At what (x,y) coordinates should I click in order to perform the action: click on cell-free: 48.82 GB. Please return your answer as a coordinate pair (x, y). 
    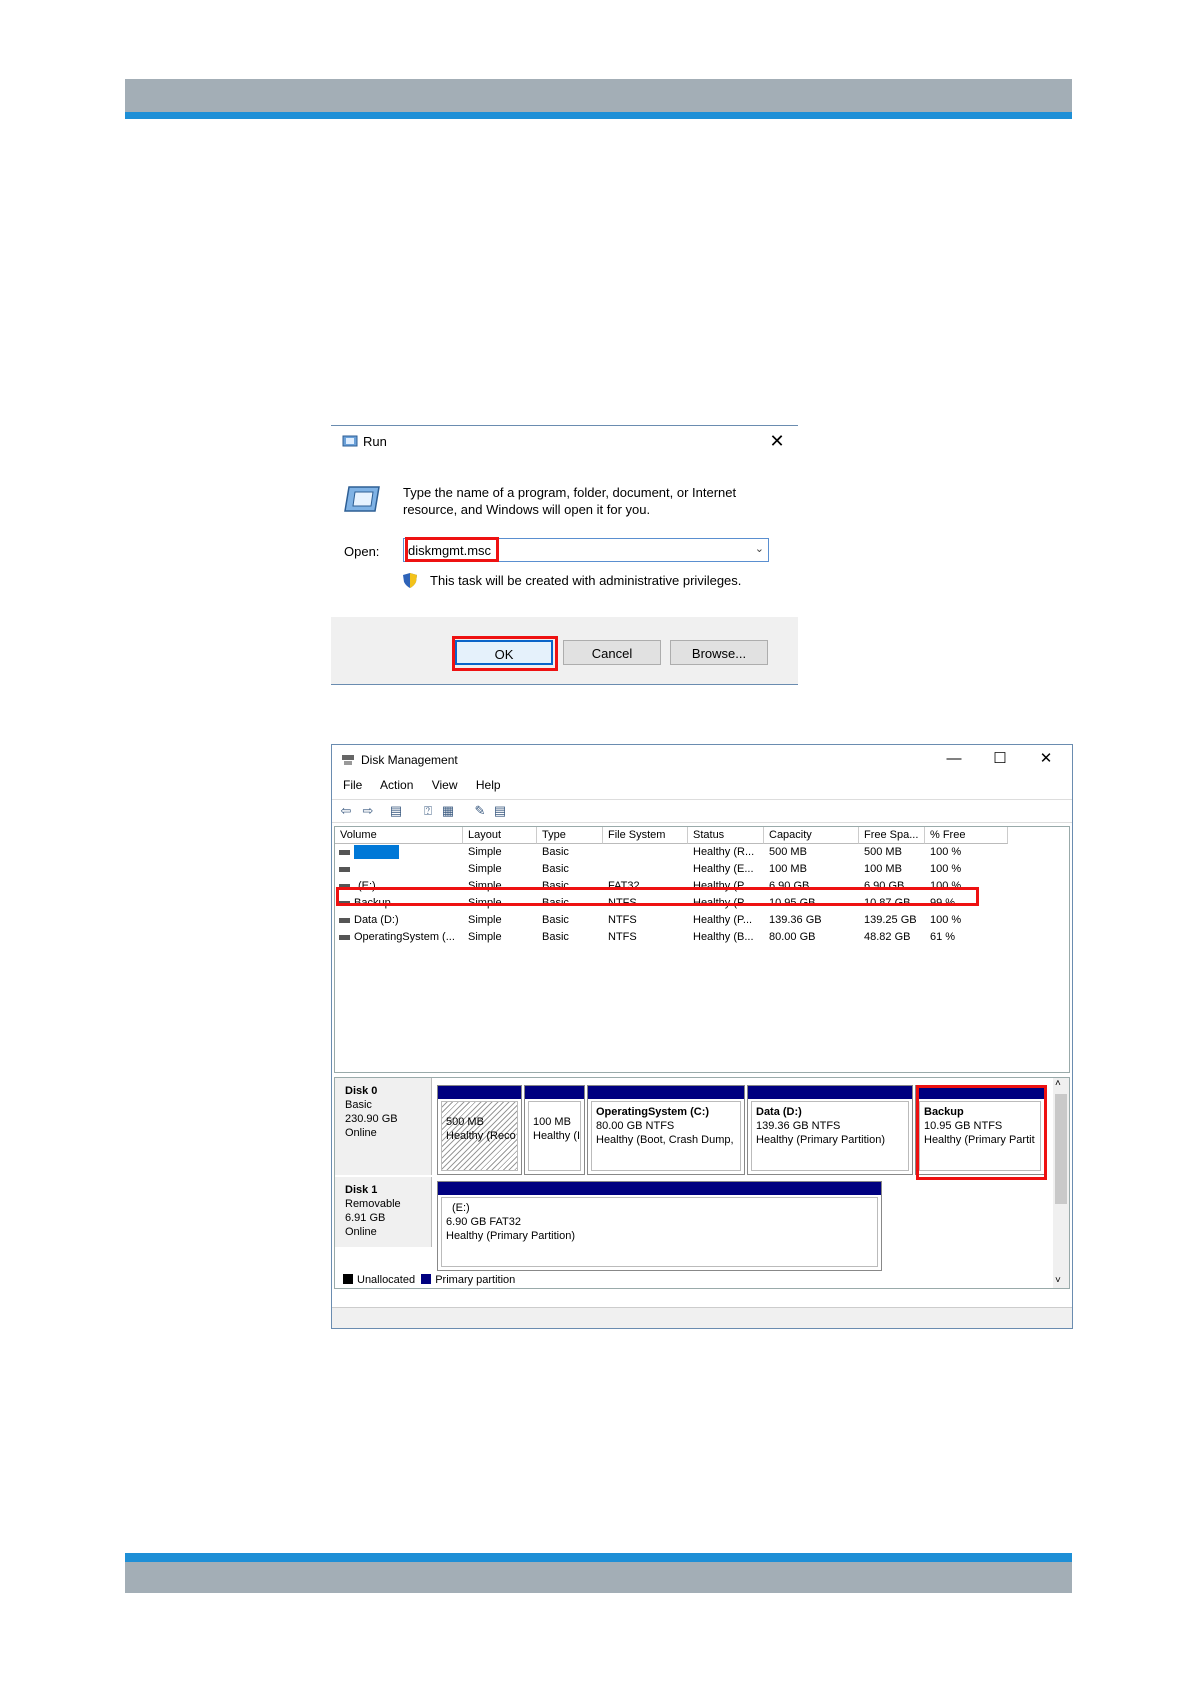
    Looking at the image, I should click on (887, 937).